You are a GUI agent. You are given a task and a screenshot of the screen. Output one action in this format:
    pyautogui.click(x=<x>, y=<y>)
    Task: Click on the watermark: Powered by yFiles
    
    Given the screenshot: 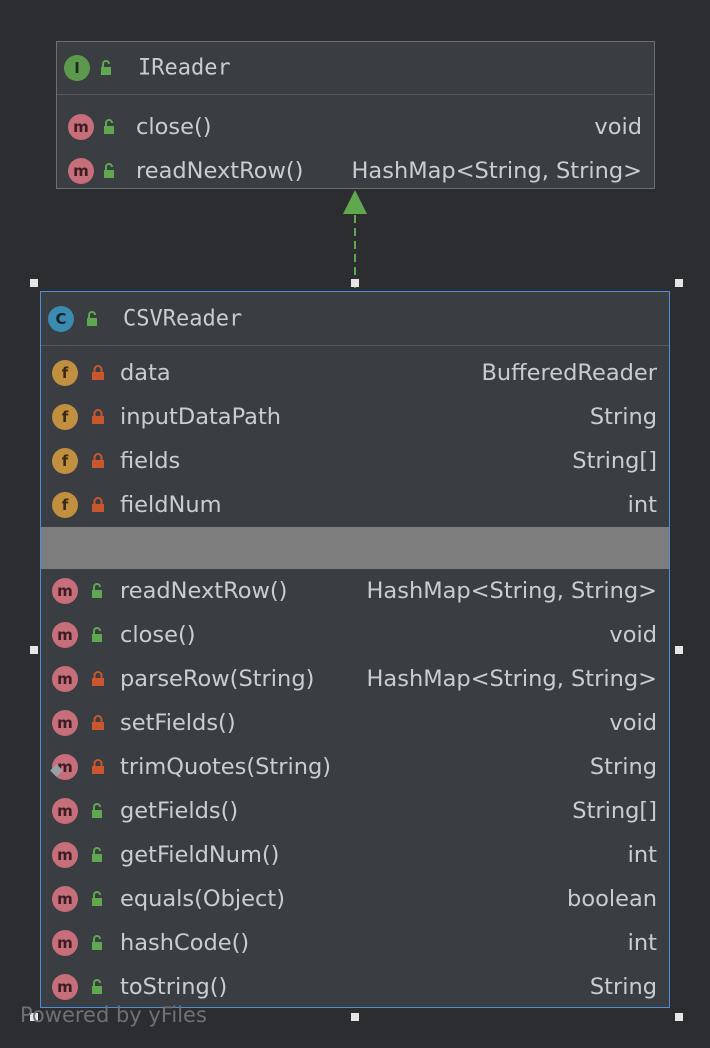 What is the action you would take?
    pyautogui.click(x=113, y=1015)
    